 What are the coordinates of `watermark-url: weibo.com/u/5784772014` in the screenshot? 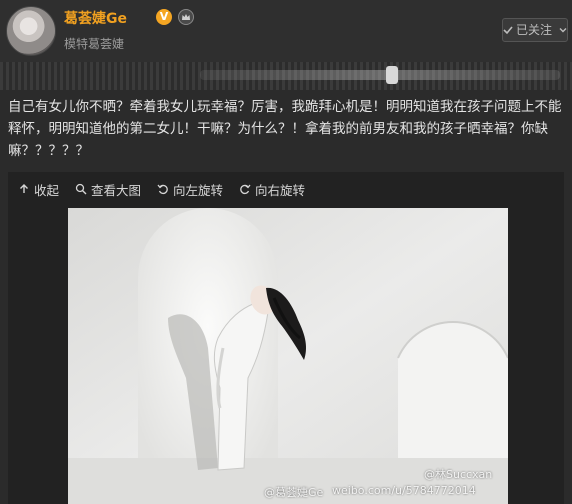 It's located at (404, 490).